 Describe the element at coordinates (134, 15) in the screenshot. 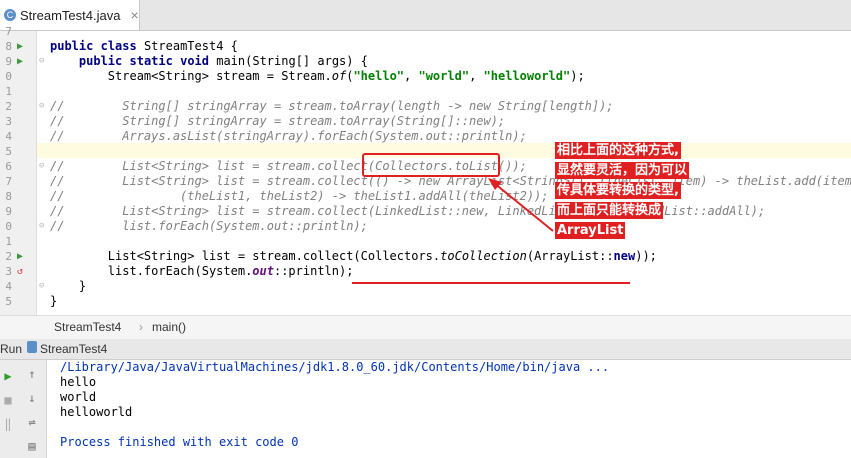

I see `close-icon: ×` at that location.